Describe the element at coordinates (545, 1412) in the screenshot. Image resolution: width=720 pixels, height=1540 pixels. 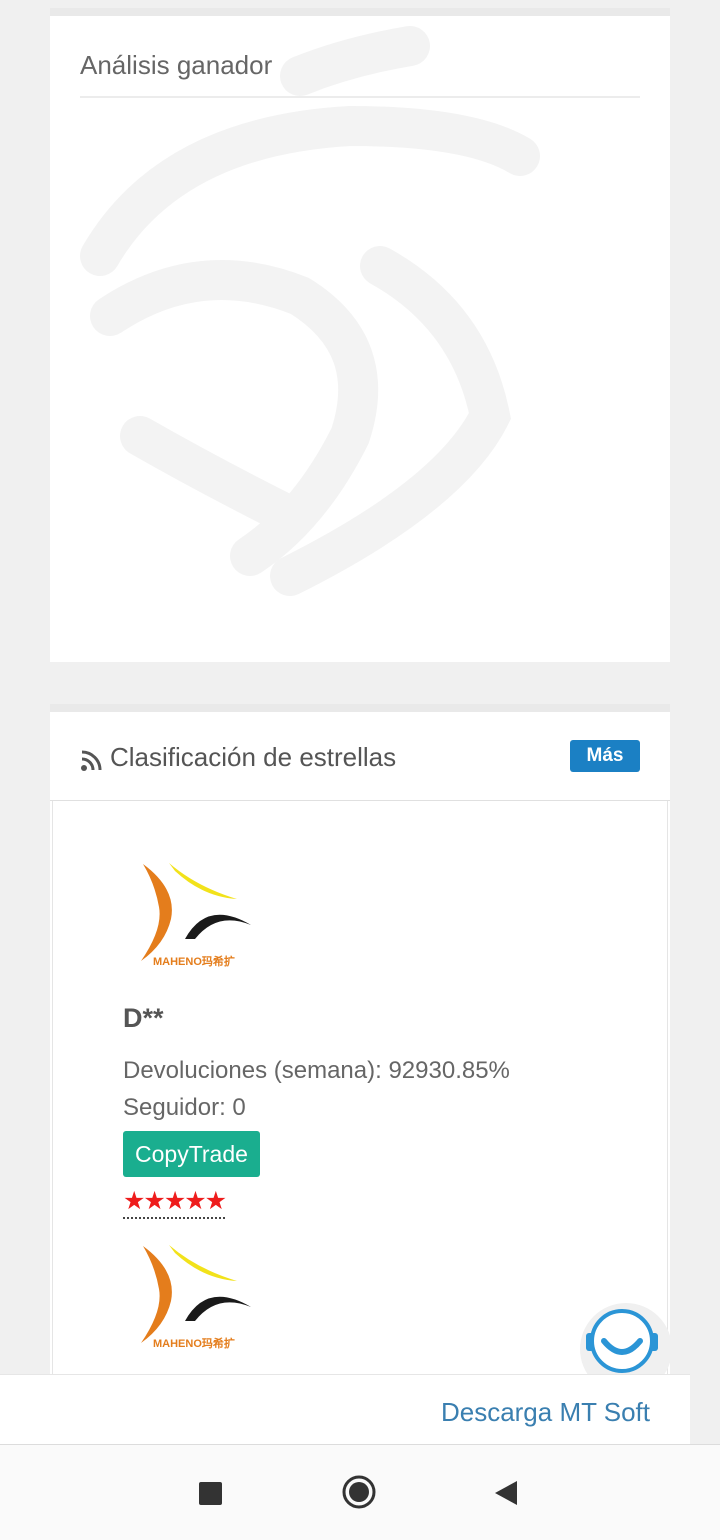
I see `download-mt-soft-link: Descarga MT Soft` at that location.